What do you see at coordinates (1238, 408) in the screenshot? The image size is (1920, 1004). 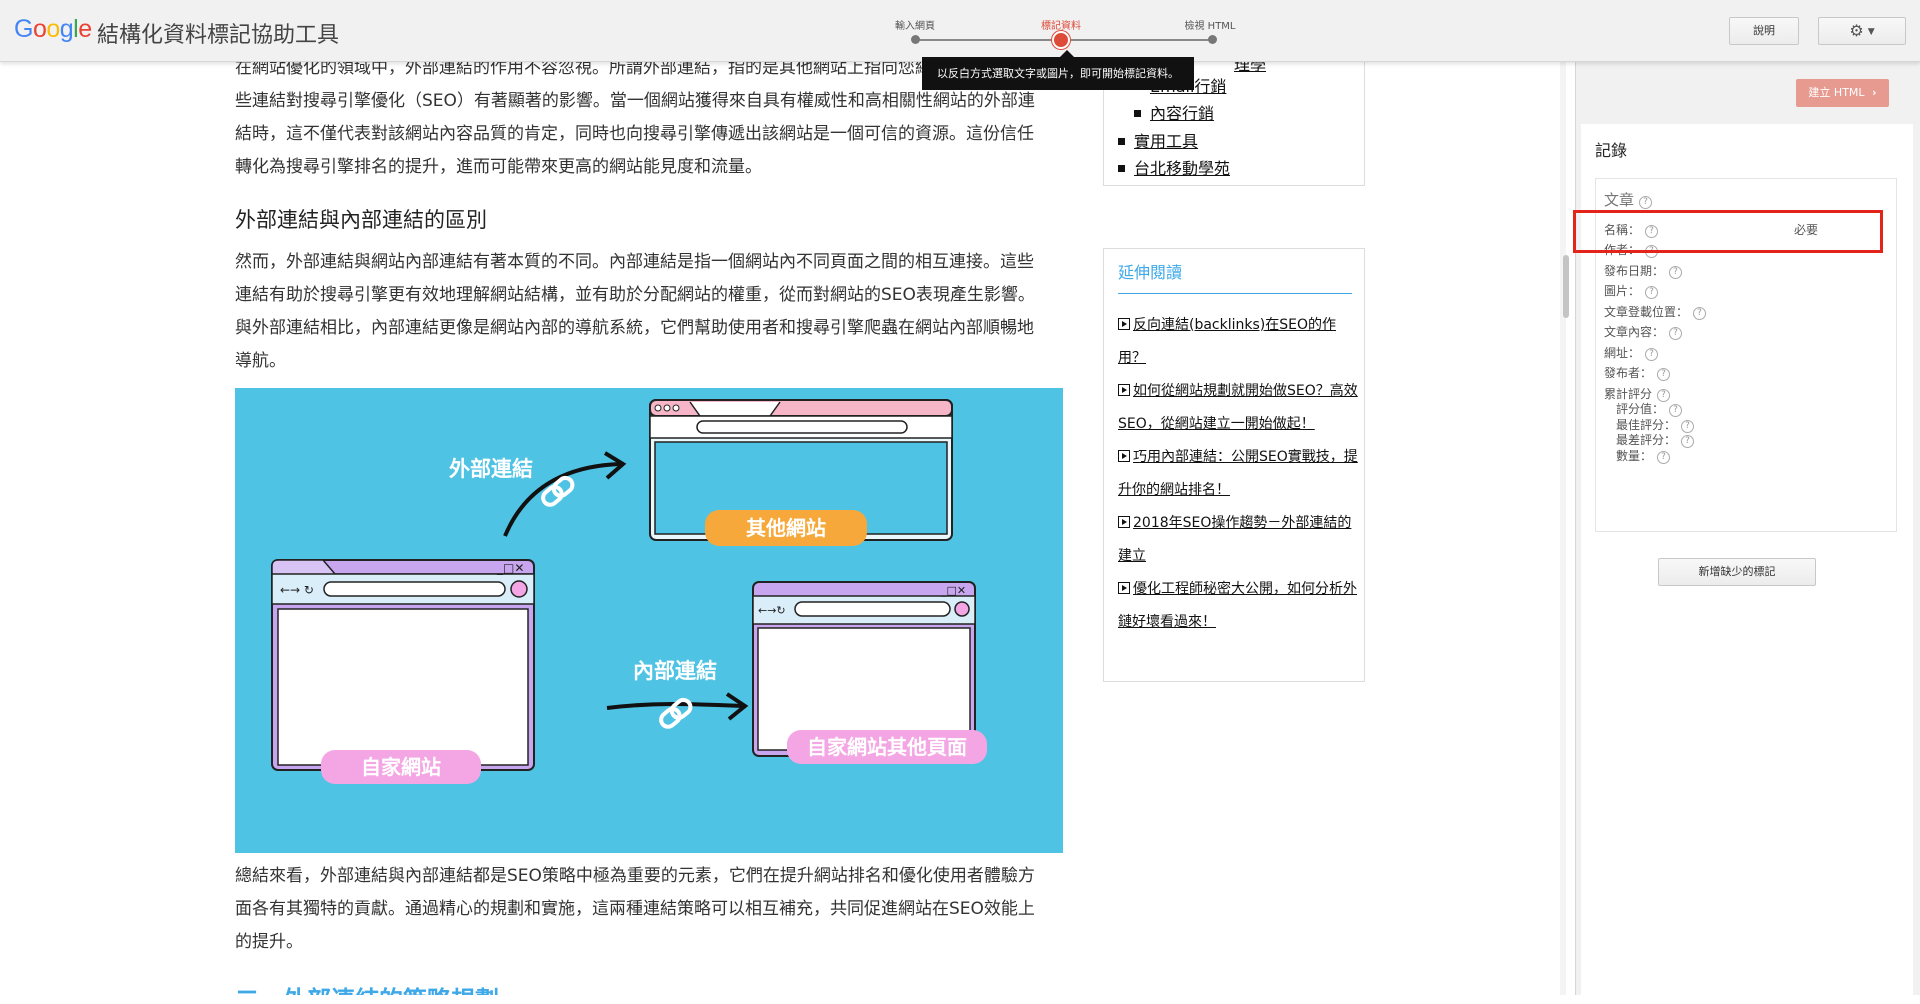 I see `reading-link: 如何從網站規劃就開始做SEO？高效SEO，從網站建立一開始做起！` at bounding box center [1238, 408].